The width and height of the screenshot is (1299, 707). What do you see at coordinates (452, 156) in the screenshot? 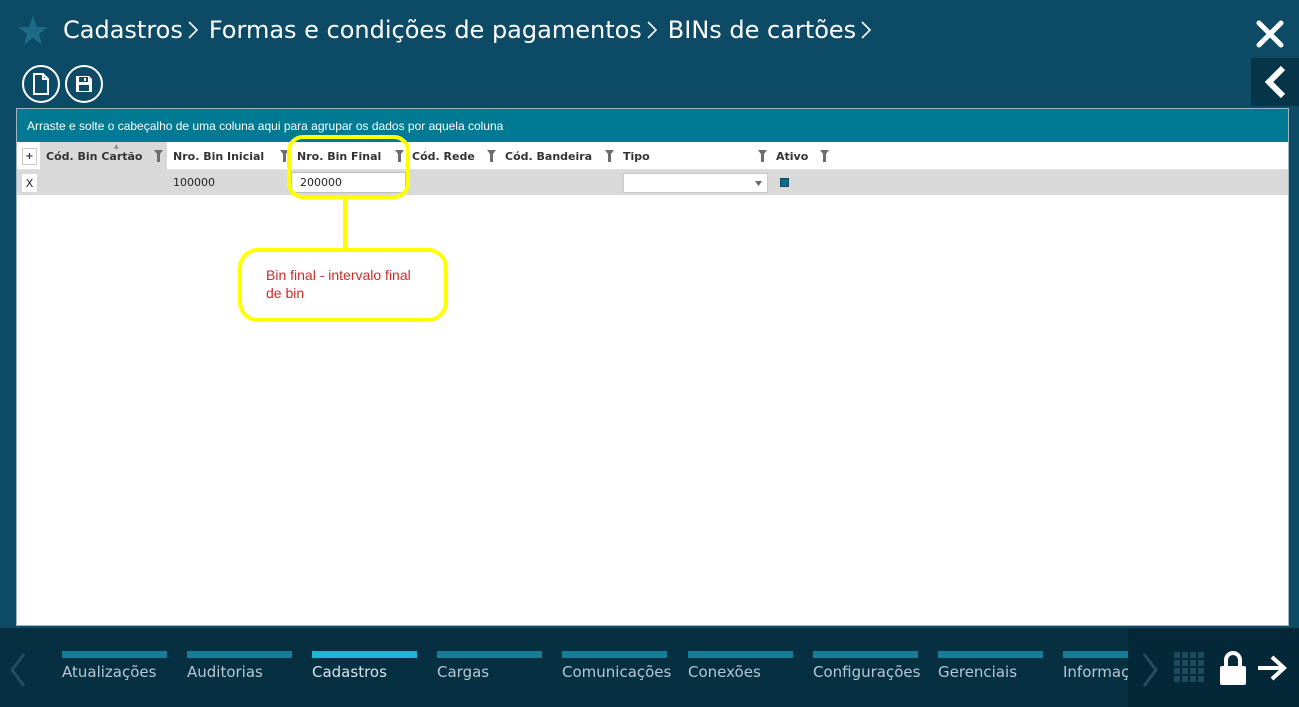
I see `column-header-cod-rede: Cód. Rede` at bounding box center [452, 156].